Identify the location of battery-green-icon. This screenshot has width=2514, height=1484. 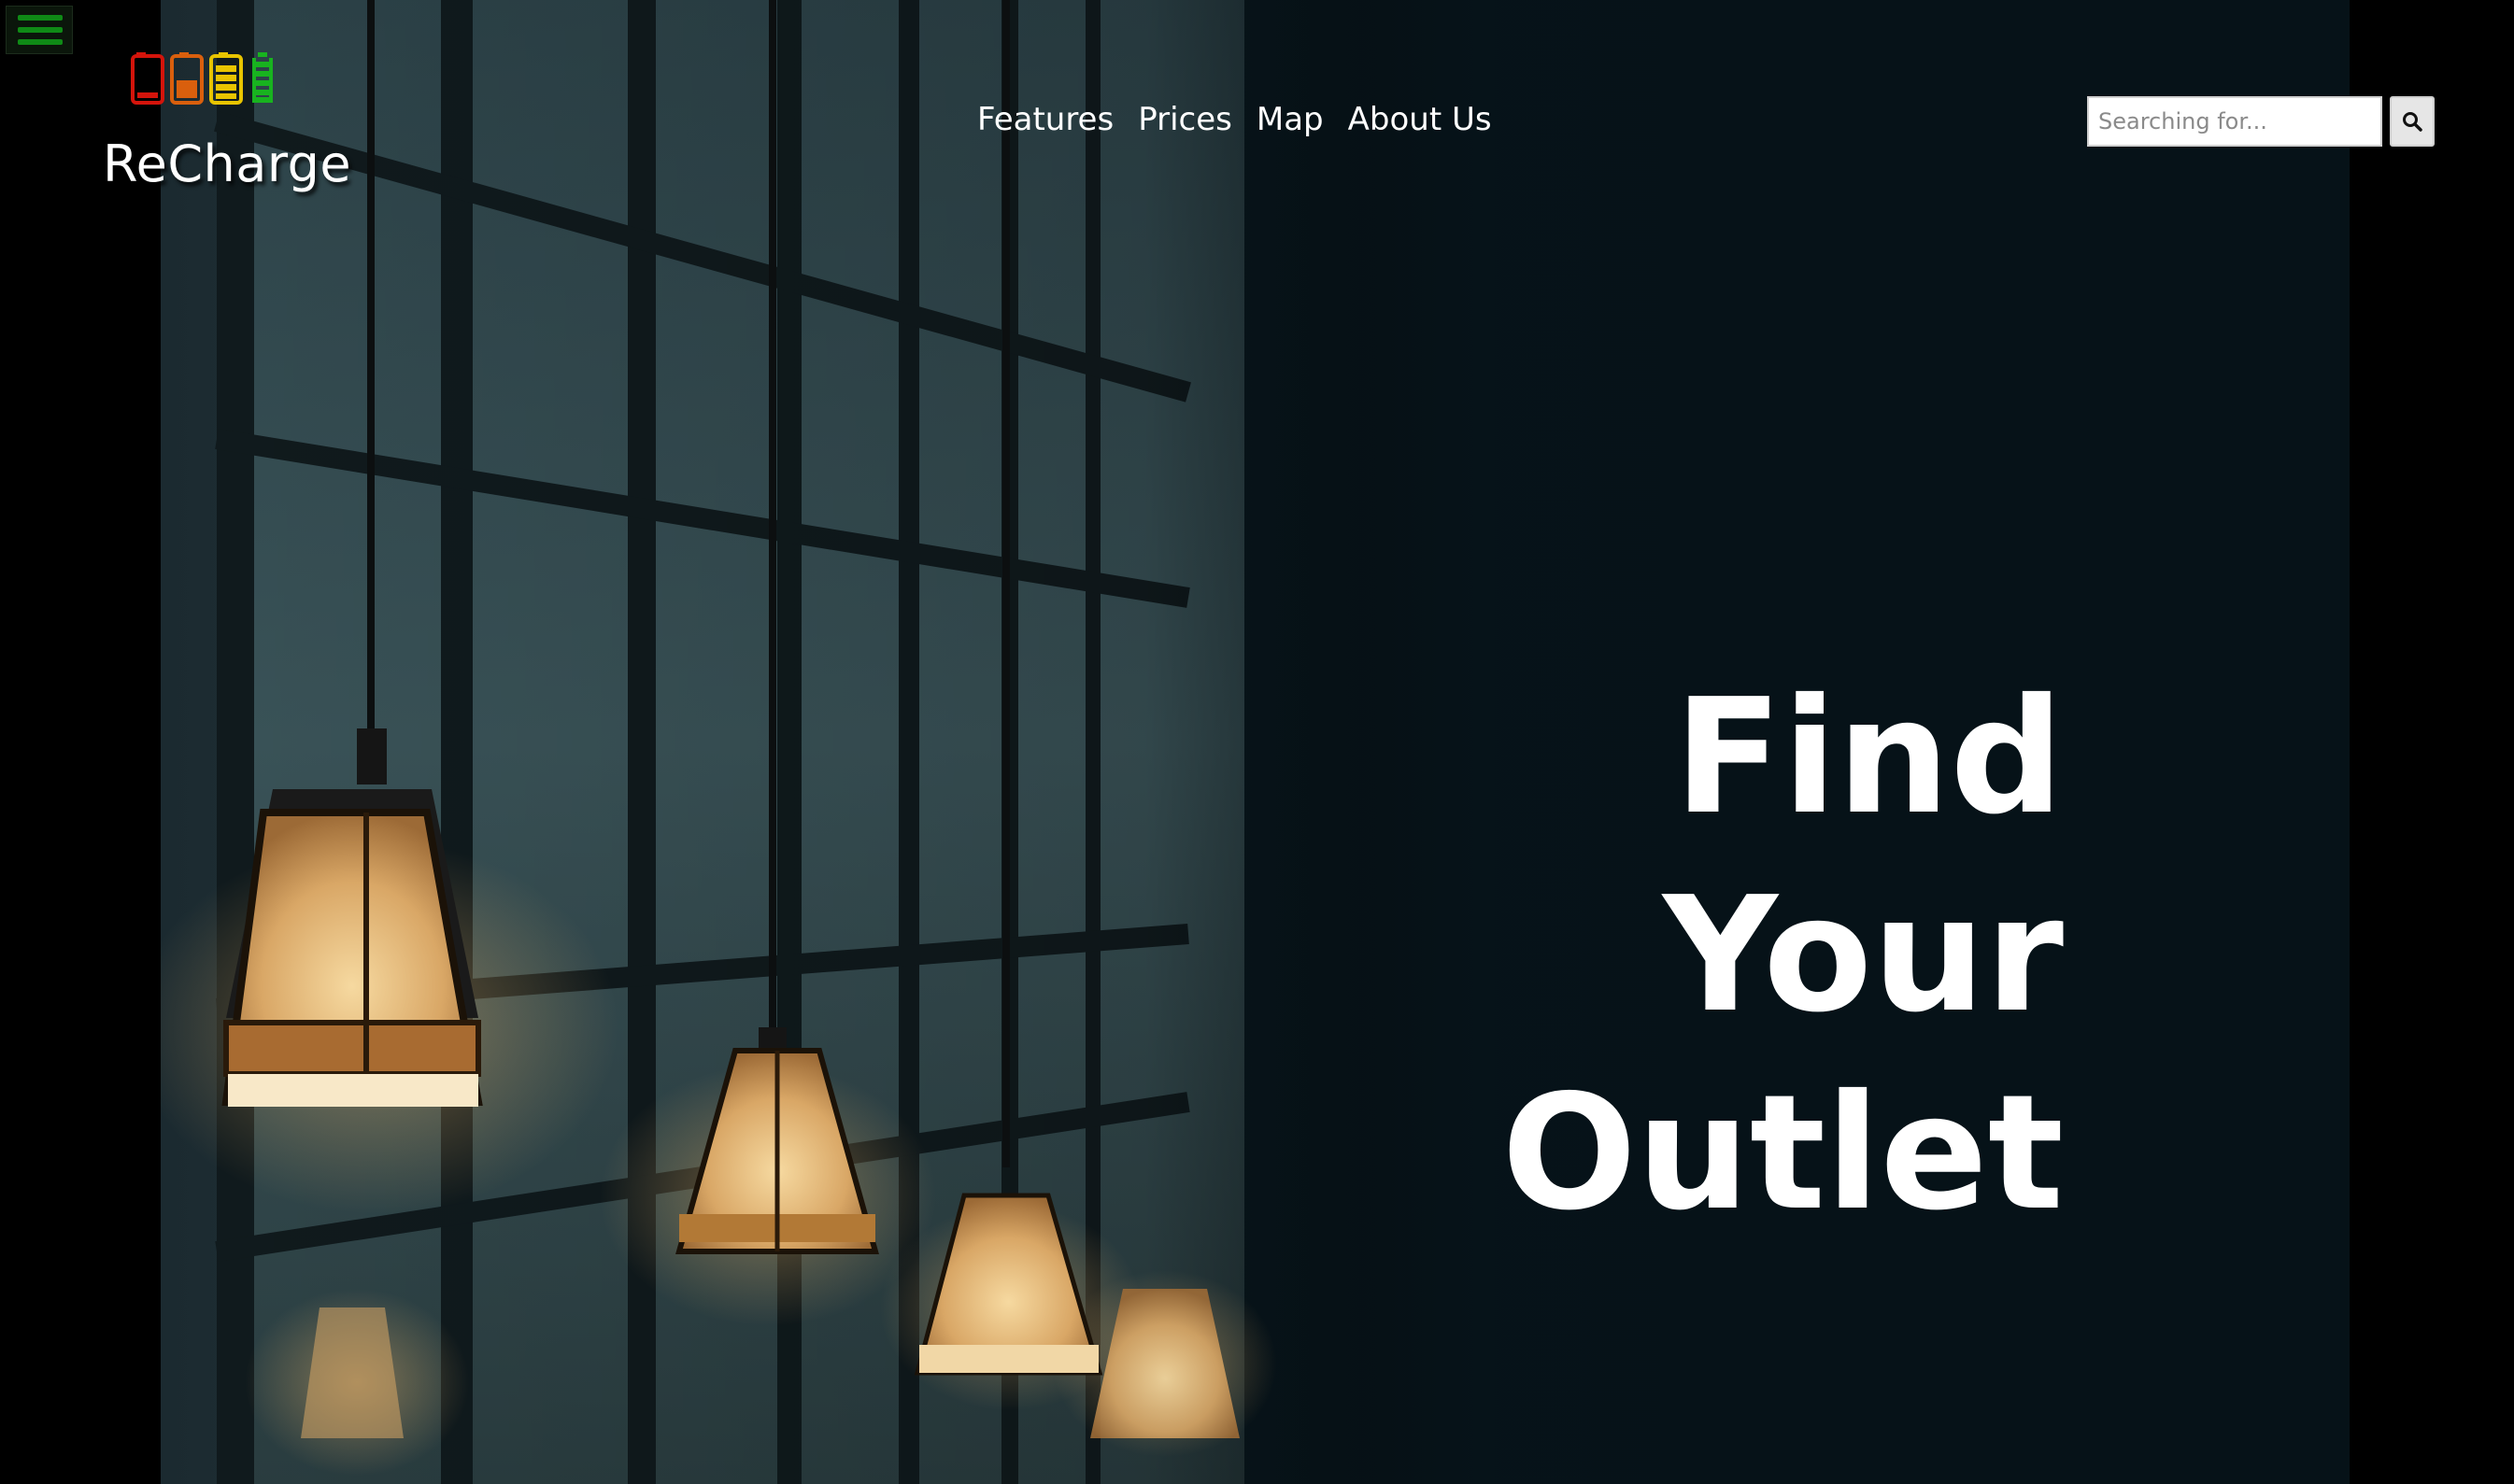
(262, 77).